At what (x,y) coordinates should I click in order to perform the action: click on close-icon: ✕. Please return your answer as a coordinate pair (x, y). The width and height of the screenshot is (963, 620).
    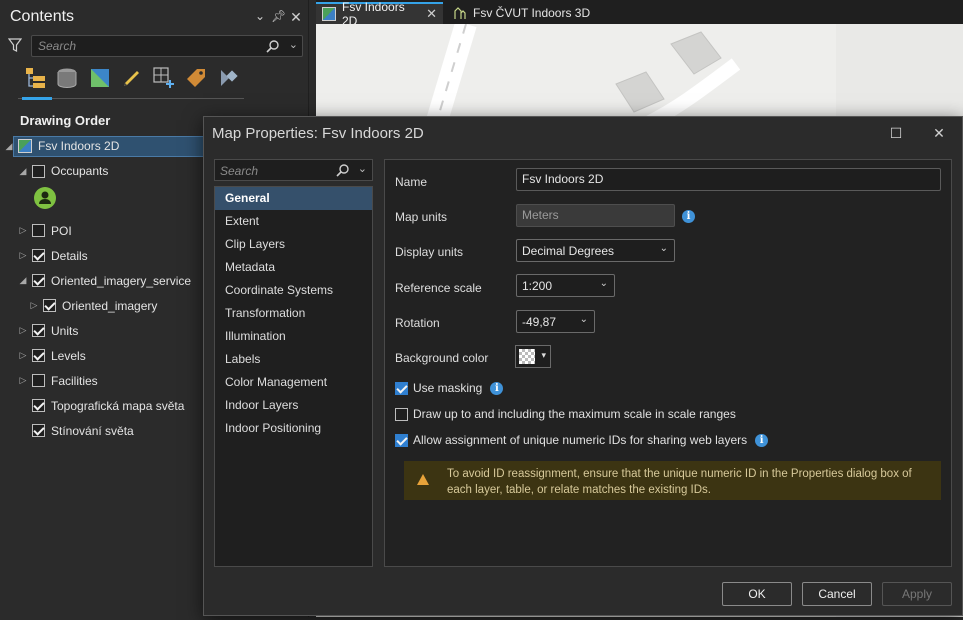
    Looking at the image, I should click on (939, 134).